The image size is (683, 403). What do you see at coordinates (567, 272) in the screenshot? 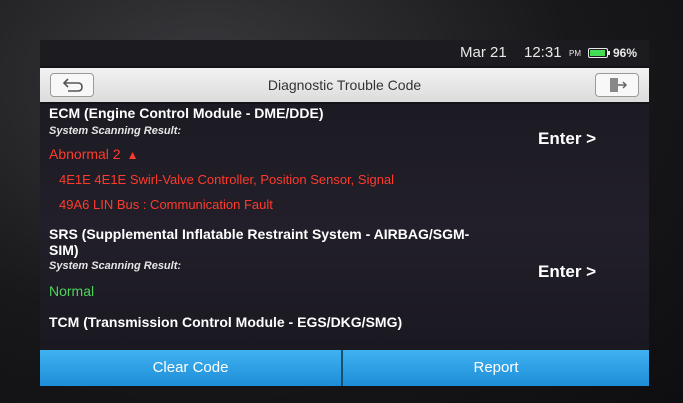
I see `srs-enter-button: Enter >` at bounding box center [567, 272].